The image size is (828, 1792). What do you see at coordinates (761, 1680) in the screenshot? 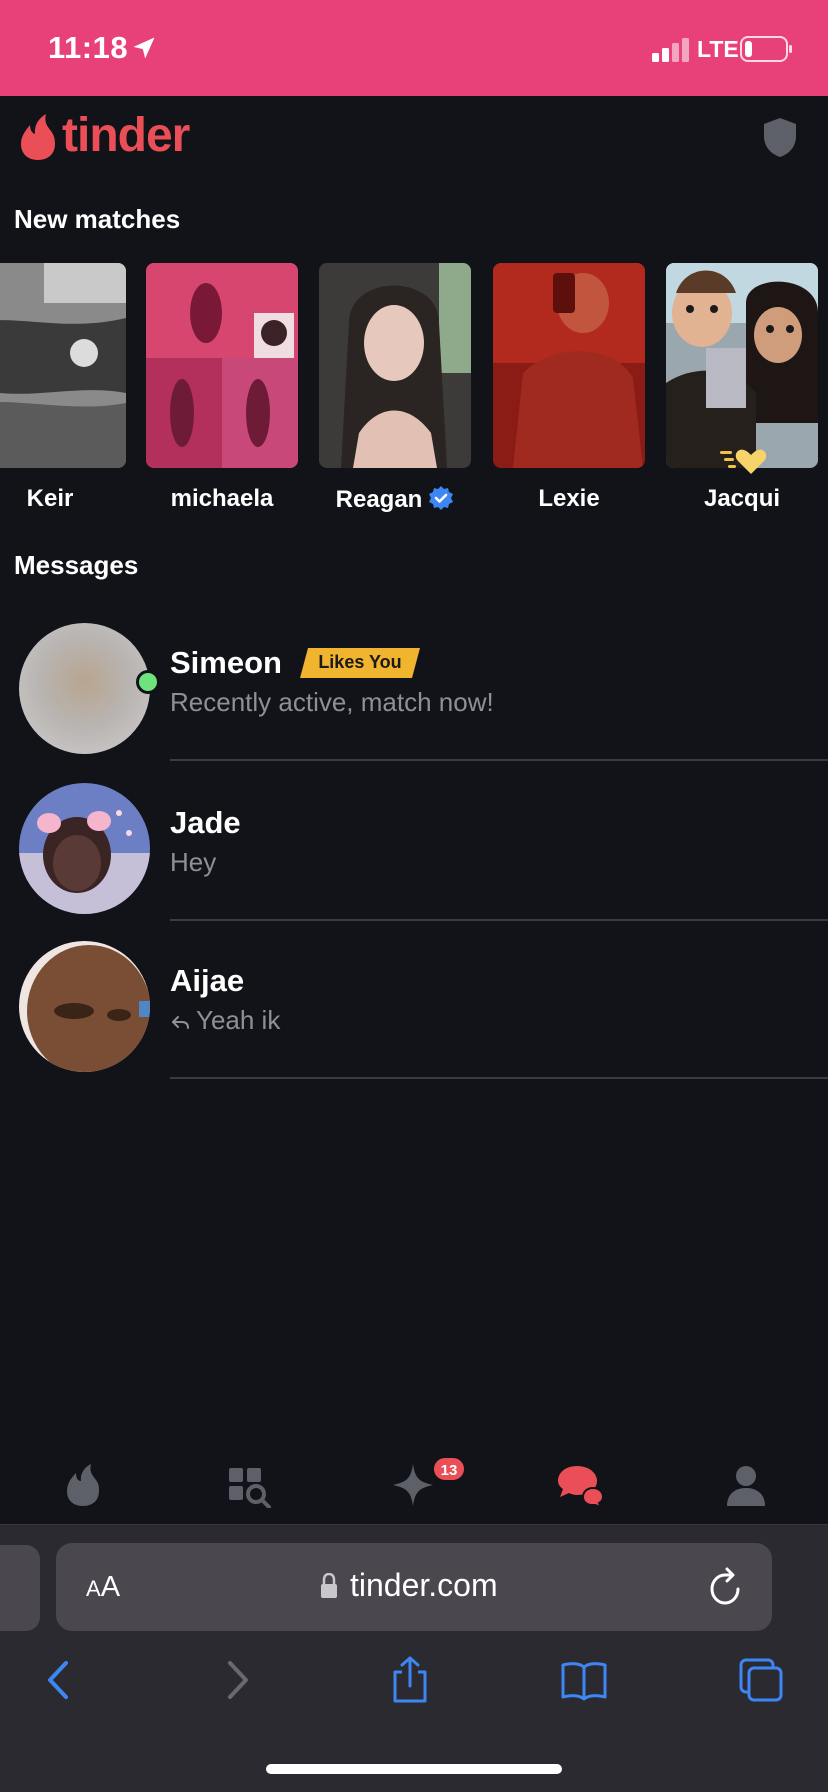
I see `tabs-icon` at bounding box center [761, 1680].